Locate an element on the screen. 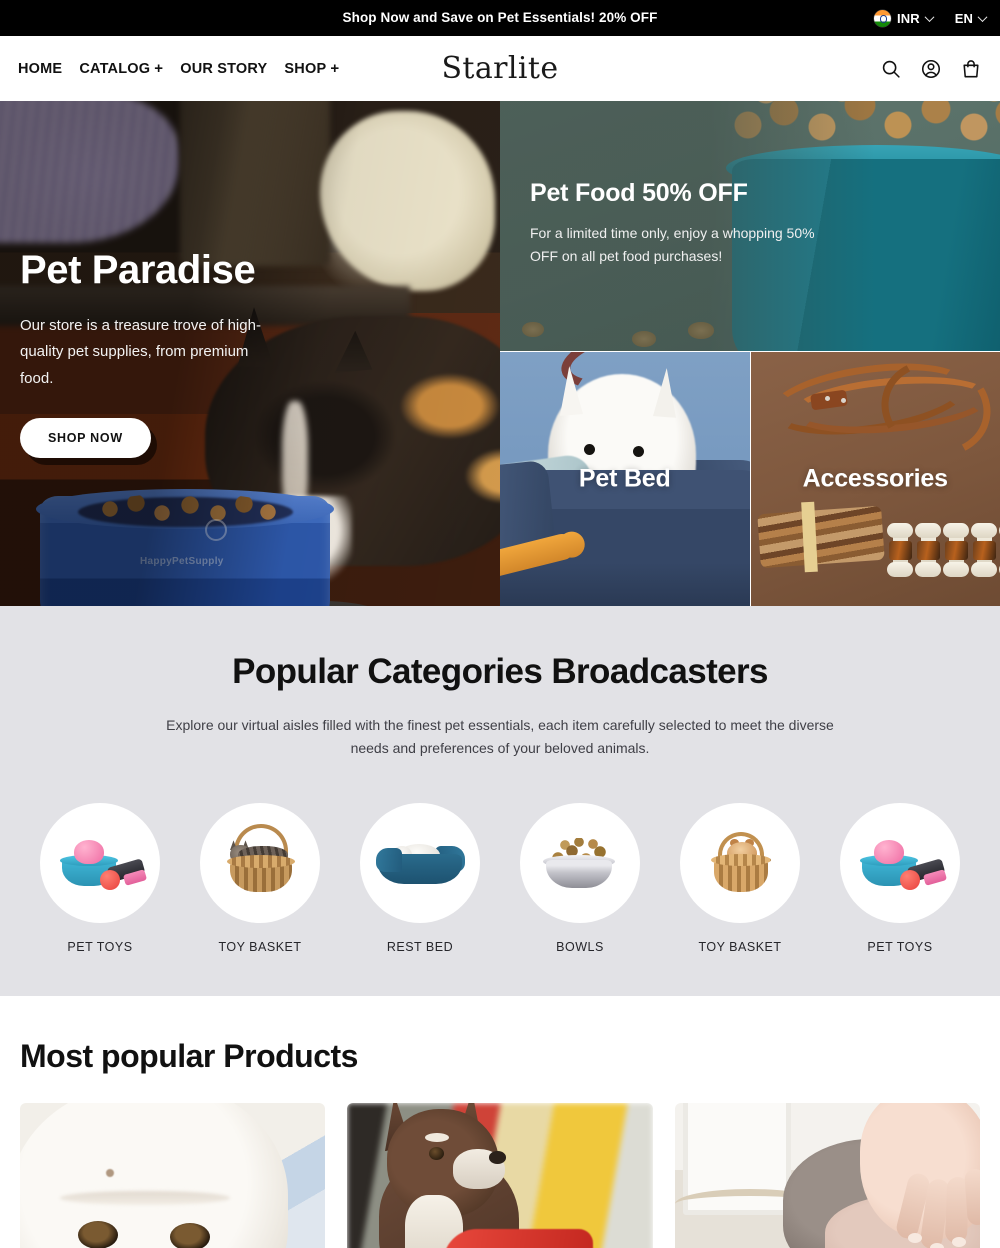 The height and width of the screenshot is (1248, 1000). nav-item-our-story: OUR STORY is located at coordinates (223, 69).